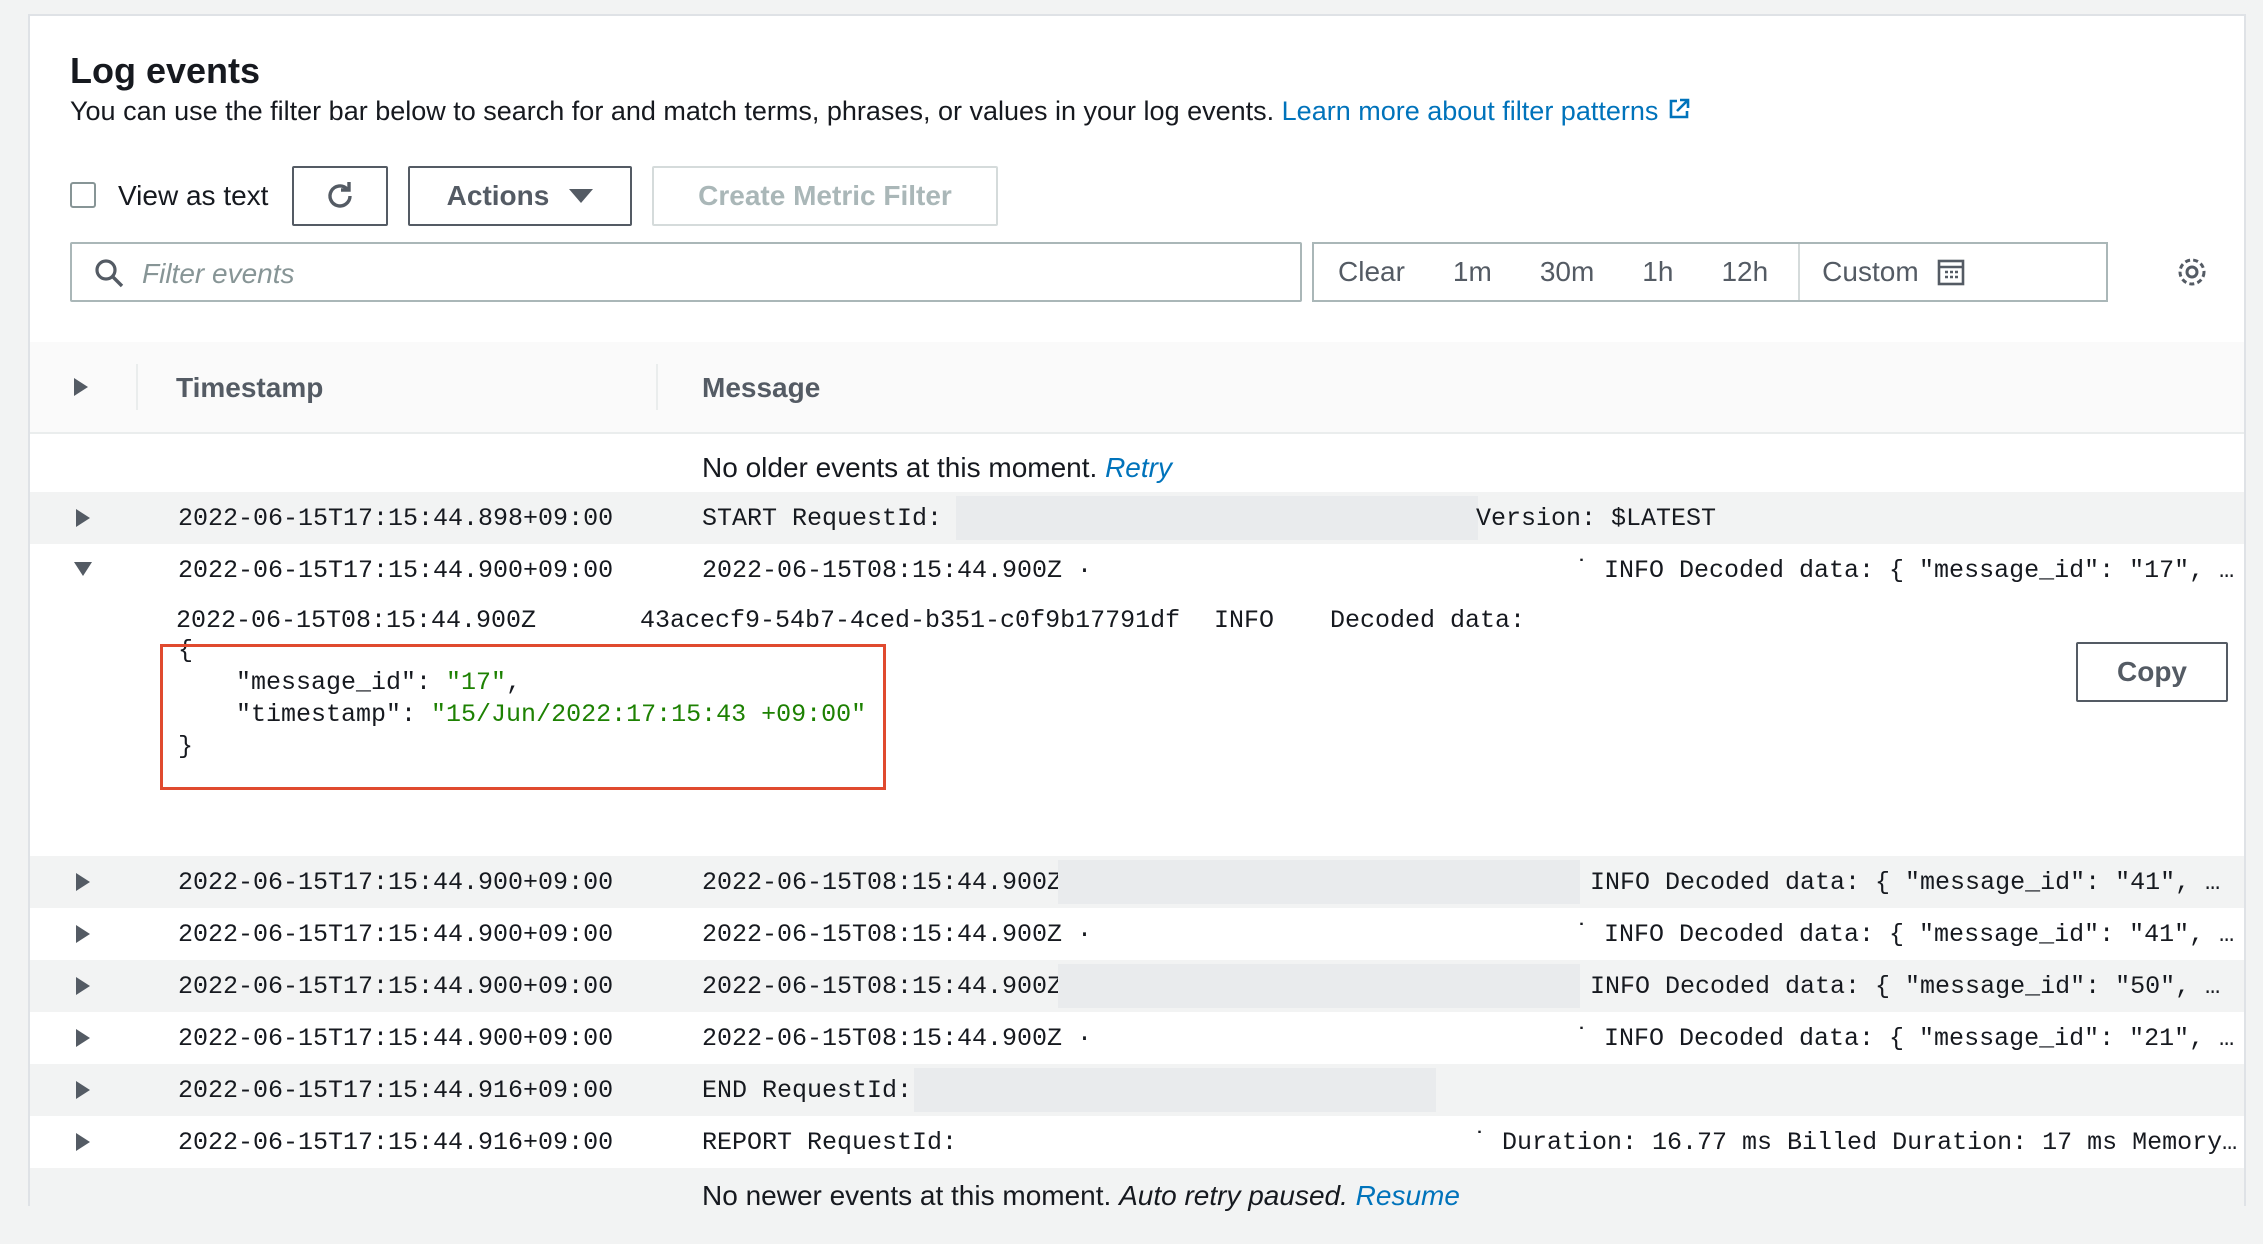  I want to click on detail-header: 2022-06-15T08:15:44.900Z, so click(356, 620).